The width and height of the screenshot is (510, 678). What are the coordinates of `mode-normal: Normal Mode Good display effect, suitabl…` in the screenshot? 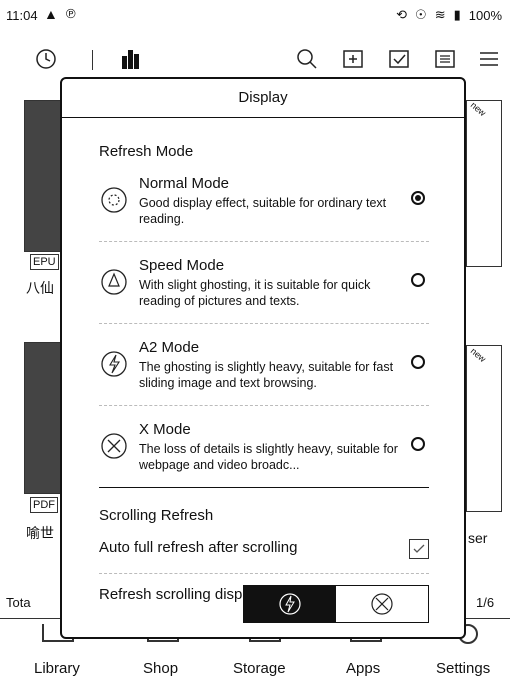 It's located at (264, 205).